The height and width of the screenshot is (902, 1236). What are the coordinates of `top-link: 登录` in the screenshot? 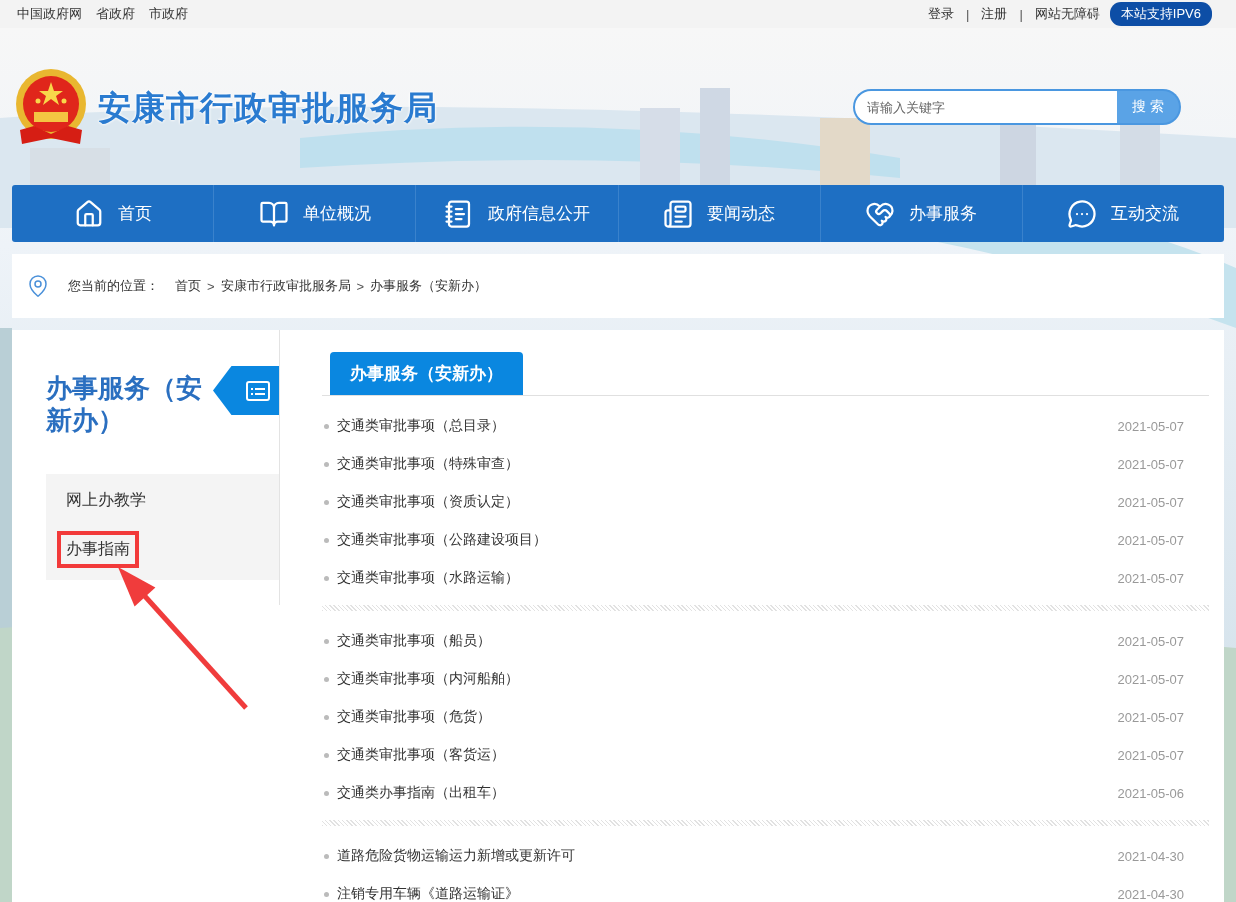 It's located at (941, 14).